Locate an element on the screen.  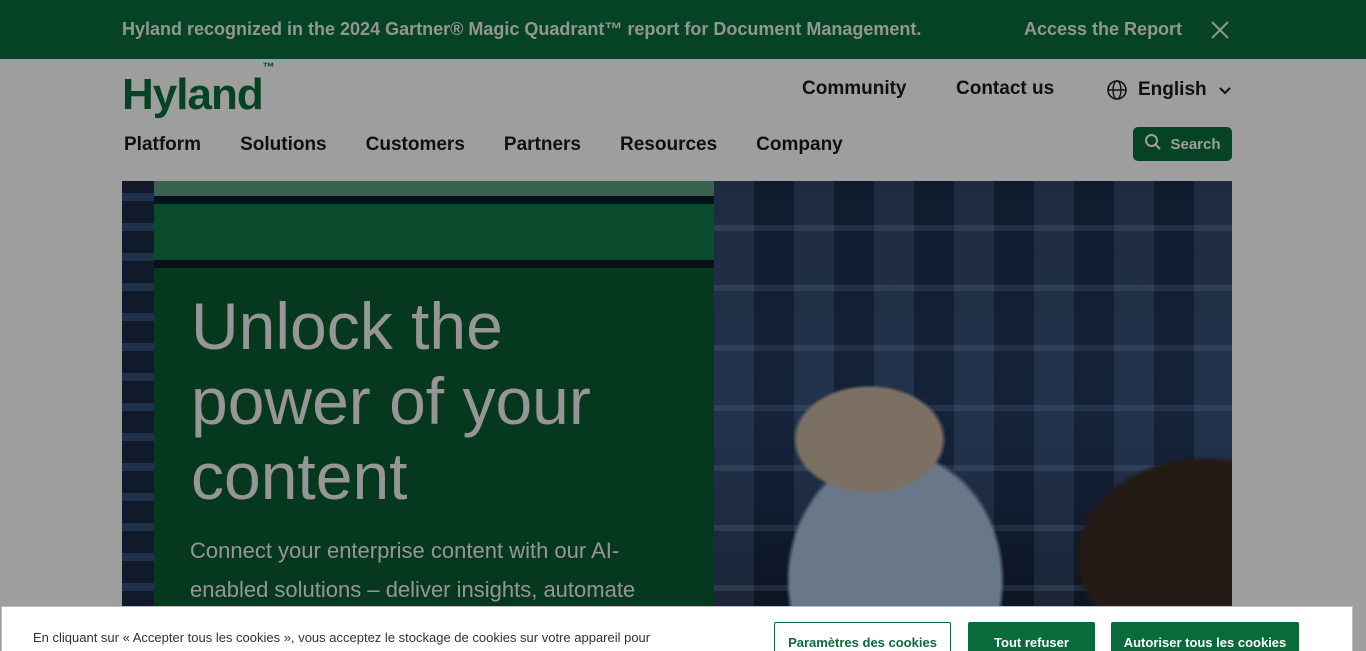
refuse-all-button: Tout refuser is located at coordinates (1031, 636).